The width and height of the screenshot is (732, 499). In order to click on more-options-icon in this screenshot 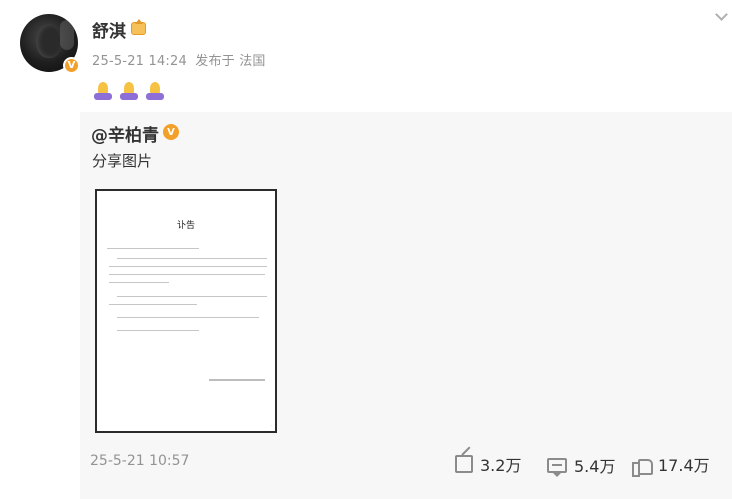, I will do `click(721, 16)`.